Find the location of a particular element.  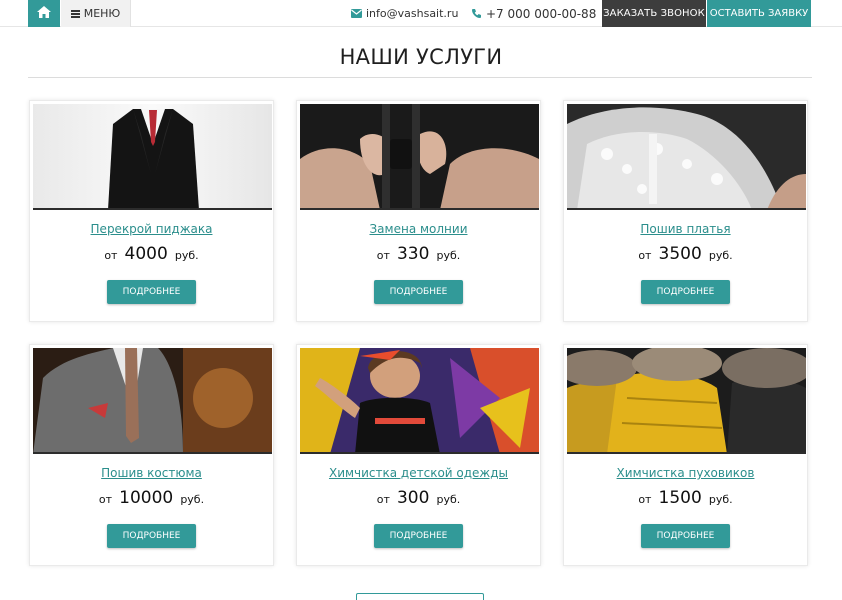

service-card: Перекрой пиджака от 4000 руб. ПОДРОБНЕЕ is located at coordinates (151, 211).